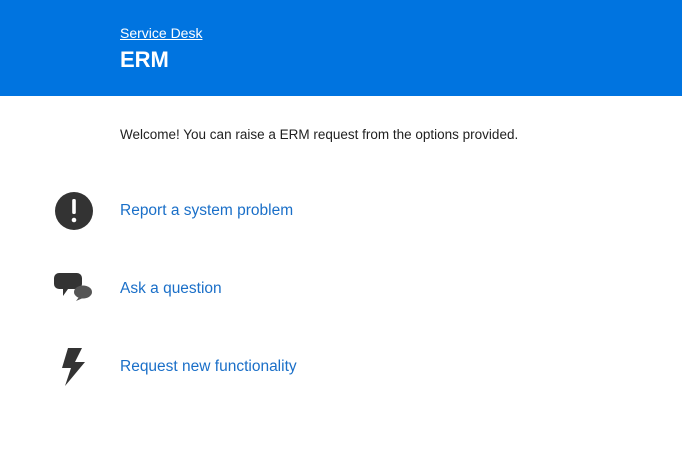 The width and height of the screenshot is (682, 460). I want to click on lightning-bolt-icon, so click(74, 367).